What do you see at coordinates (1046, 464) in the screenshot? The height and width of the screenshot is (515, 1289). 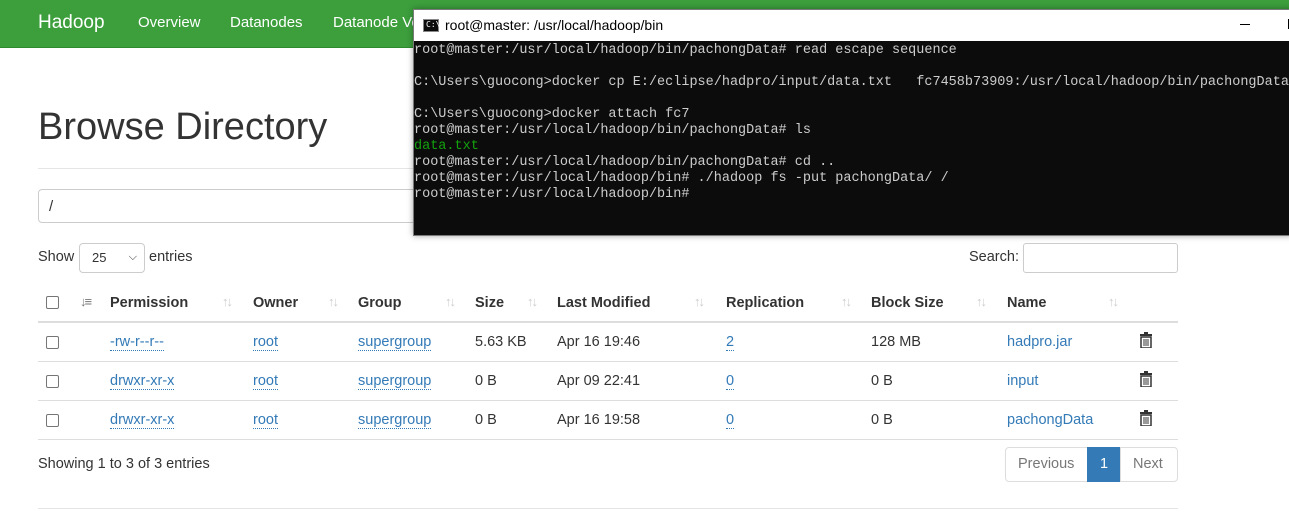 I see `previous-page-button: Previous` at bounding box center [1046, 464].